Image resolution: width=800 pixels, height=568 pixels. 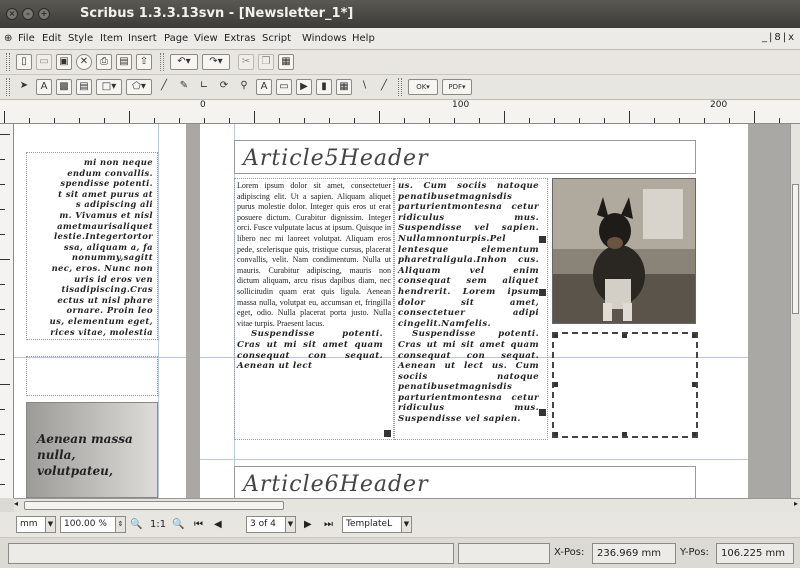 What do you see at coordinates (284, 87) in the screenshot?
I see `edit-text-icon: ▭` at bounding box center [284, 87].